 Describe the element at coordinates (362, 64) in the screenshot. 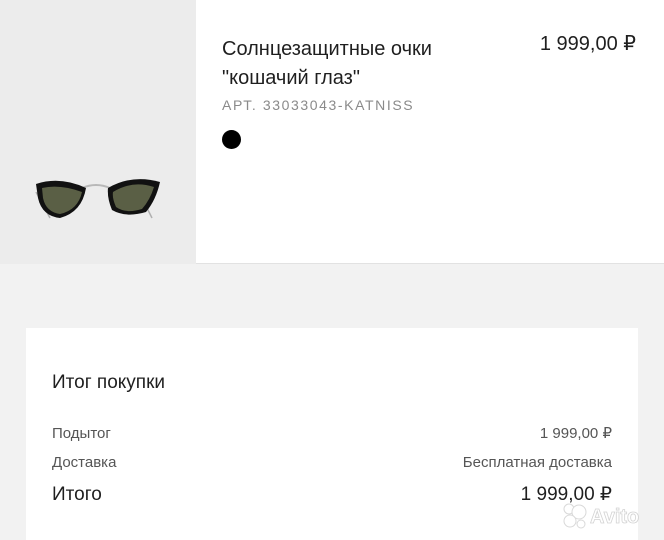

I see `product-title: Солнцезащитные очки "кошачий глаз"` at that location.